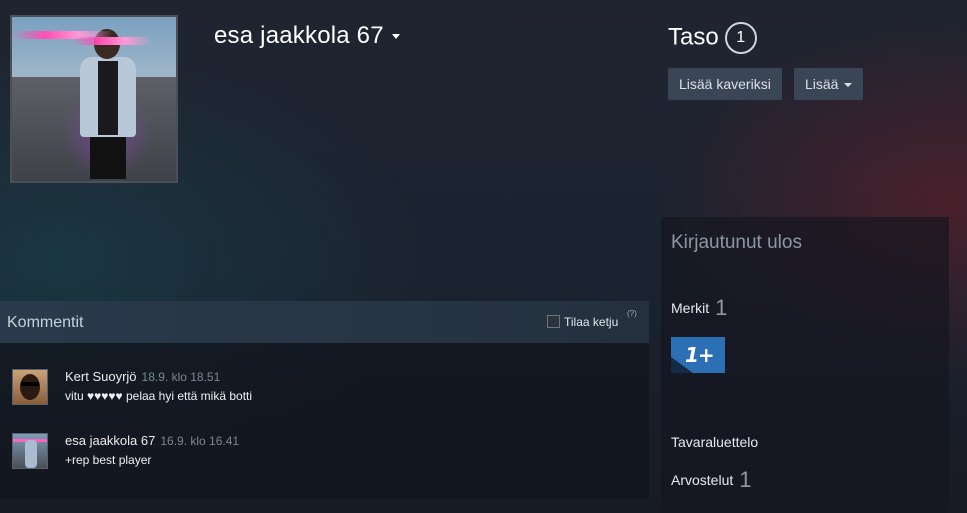 Image resolution: width=967 pixels, height=513 pixels. Describe the element at coordinates (740, 38) in the screenshot. I see `level-badge: 1` at that location.